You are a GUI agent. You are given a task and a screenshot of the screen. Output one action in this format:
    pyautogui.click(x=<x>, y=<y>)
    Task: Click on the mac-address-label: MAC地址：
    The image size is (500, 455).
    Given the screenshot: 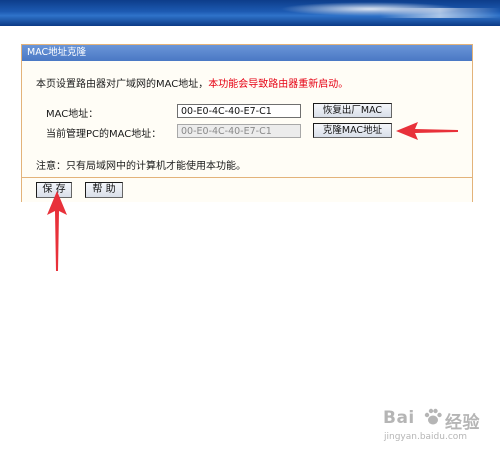 What is the action you would take?
    pyautogui.click(x=72, y=114)
    